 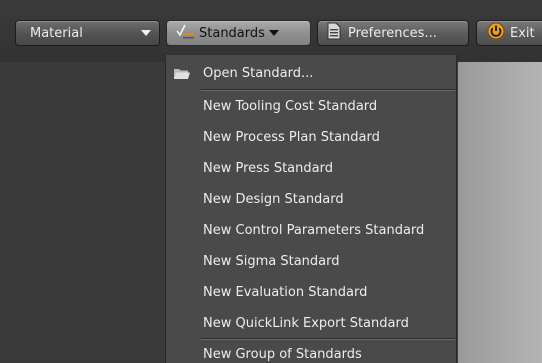 What do you see at coordinates (232, 33) in the screenshot?
I see `standards-dropdown-label: Standards` at bounding box center [232, 33].